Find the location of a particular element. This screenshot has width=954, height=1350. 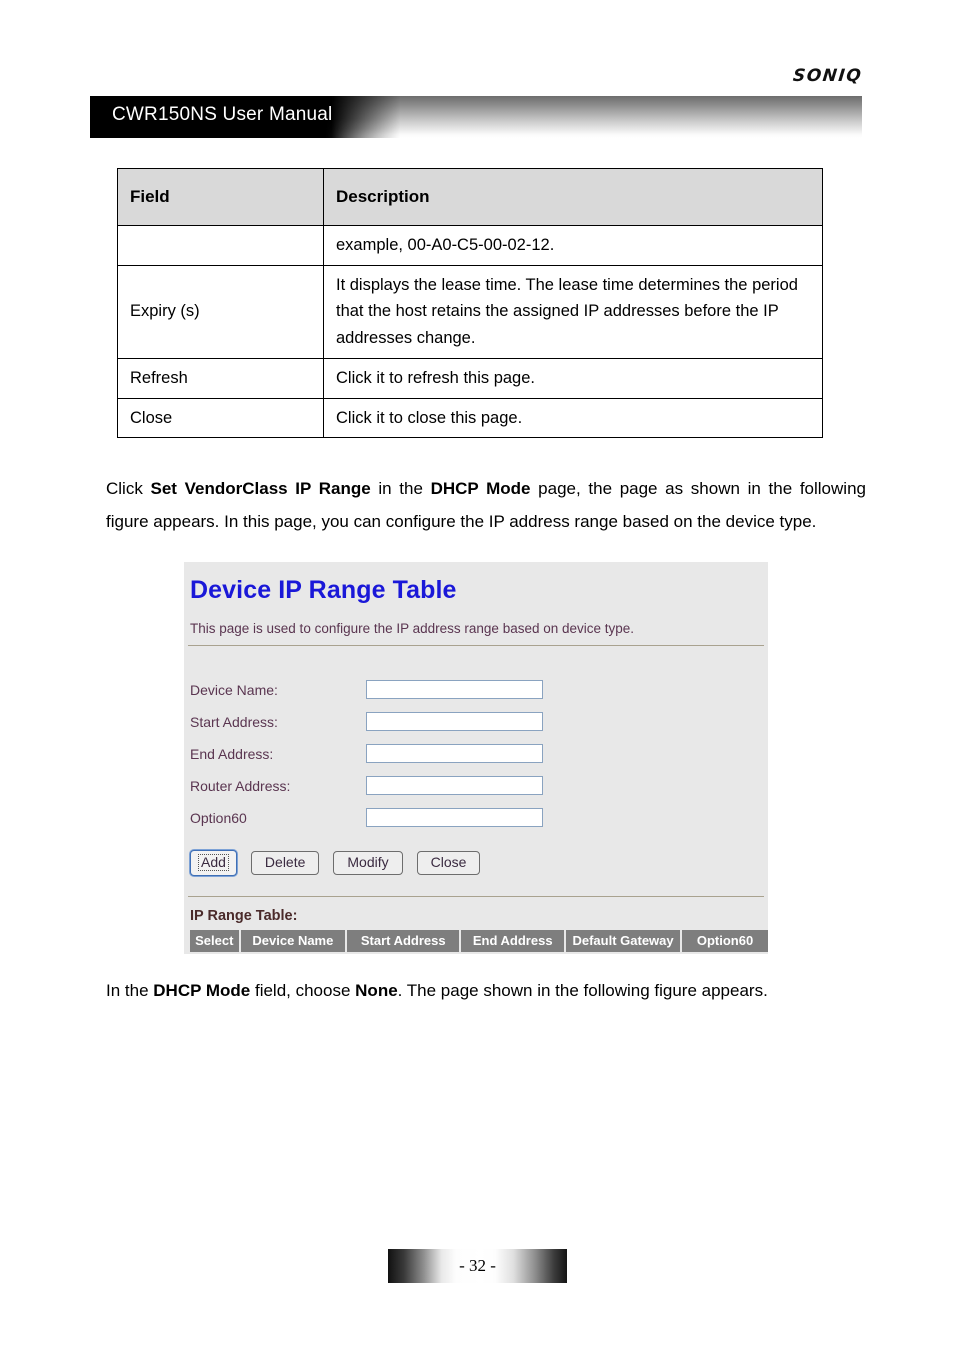

label-router-address: Router Address: is located at coordinates (240, 785).